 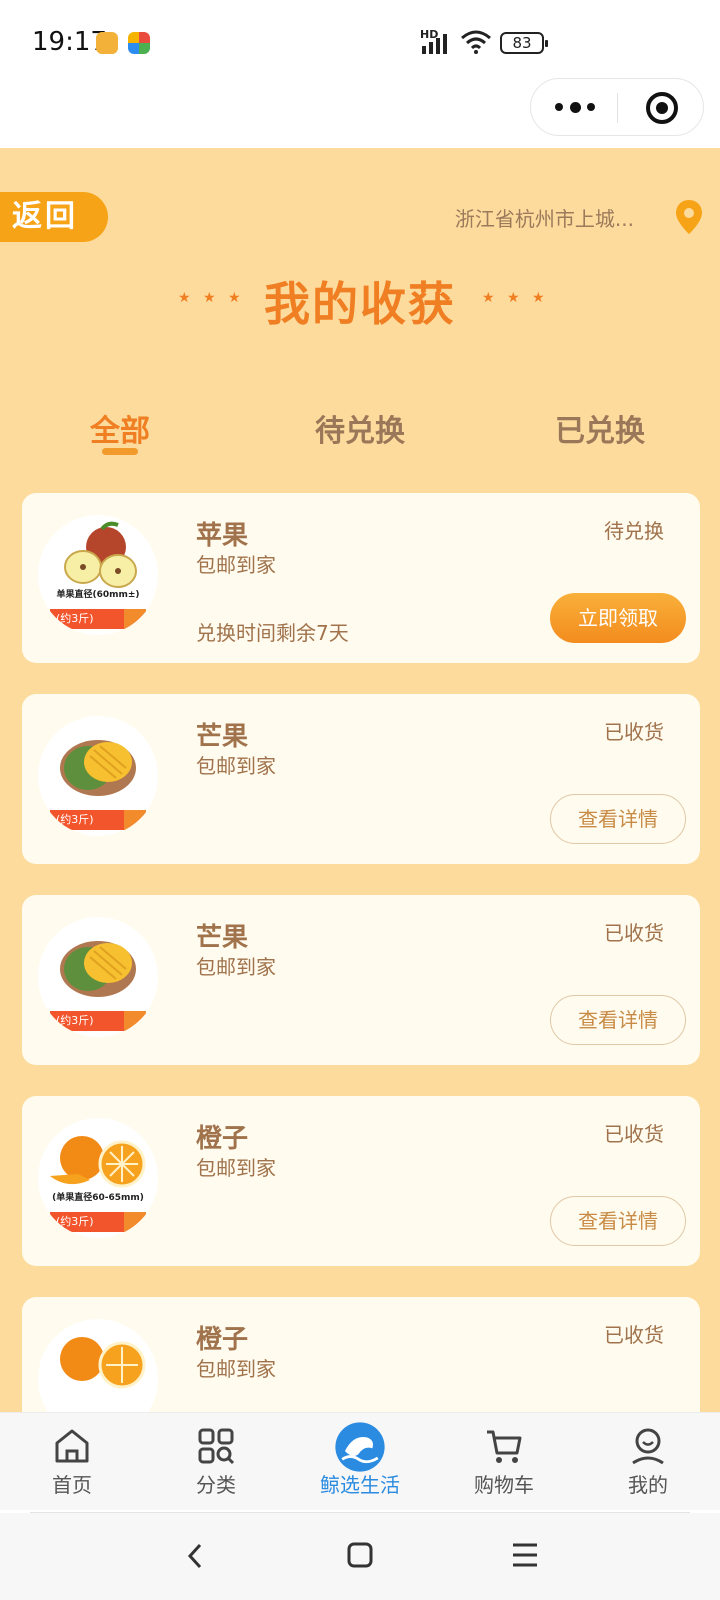 What do you see at coordinates (618, 618) in the screenshot?
I see `claim-button: 立即领取` at bounding box center [618, 618].